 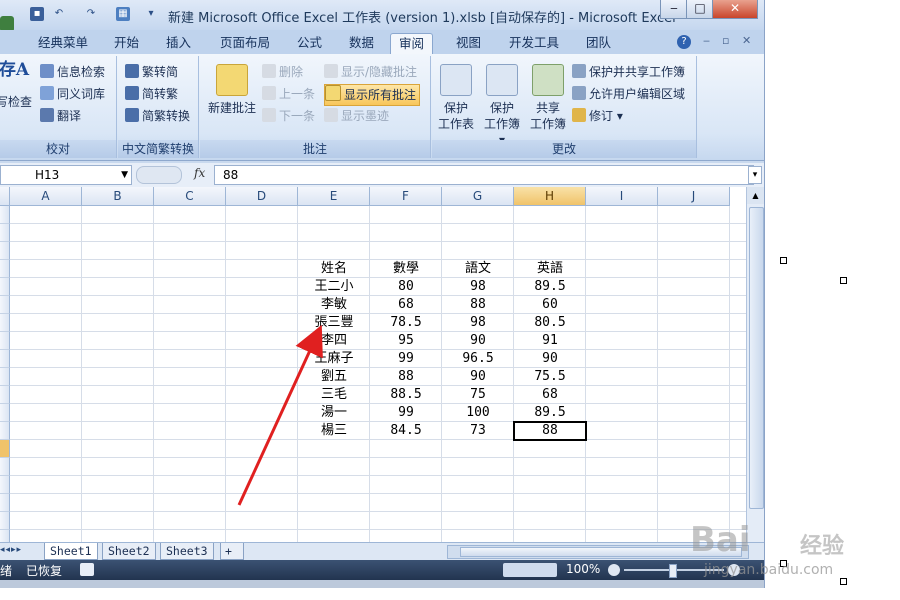 I want to click on ribbon-minimize-icon: ‒, so click(x=706, y=40).